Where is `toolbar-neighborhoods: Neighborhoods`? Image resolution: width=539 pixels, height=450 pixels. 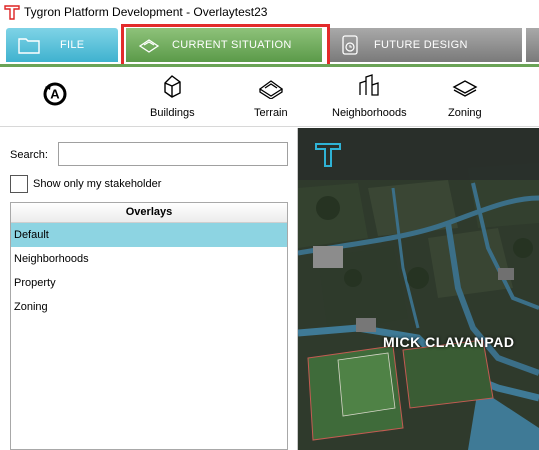
toolbar-neighborhoods: Neighborhoods is located at coordinates (369, 96).